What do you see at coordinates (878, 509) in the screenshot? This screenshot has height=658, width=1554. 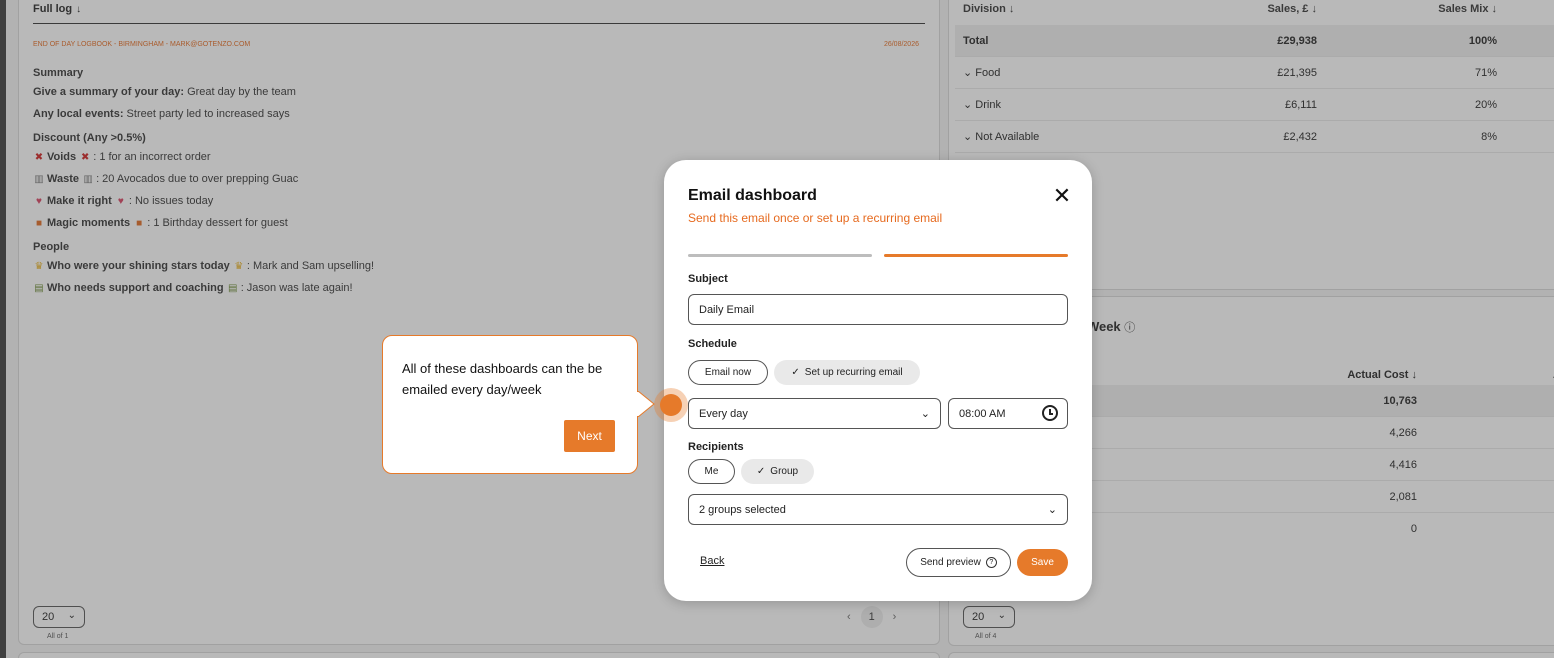 I see `groups-select: 2 groups selected ⌄` at bounding box center [878, 509].